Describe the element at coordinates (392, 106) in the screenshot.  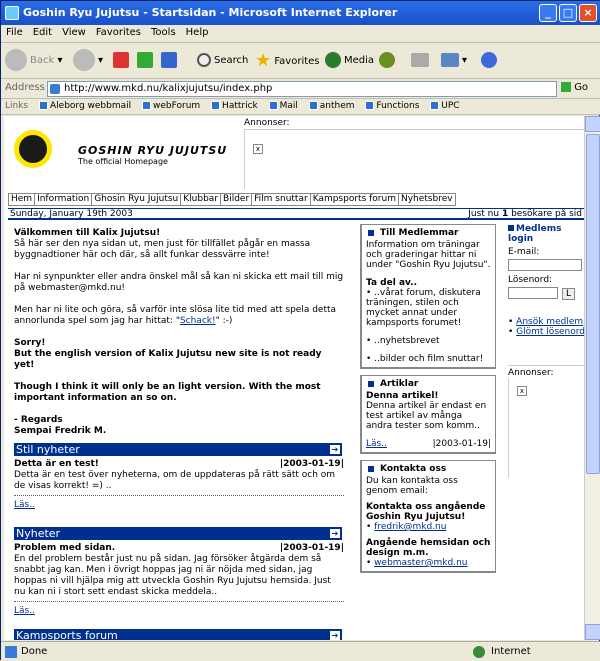
I see `link-functions: Functions` at that location.